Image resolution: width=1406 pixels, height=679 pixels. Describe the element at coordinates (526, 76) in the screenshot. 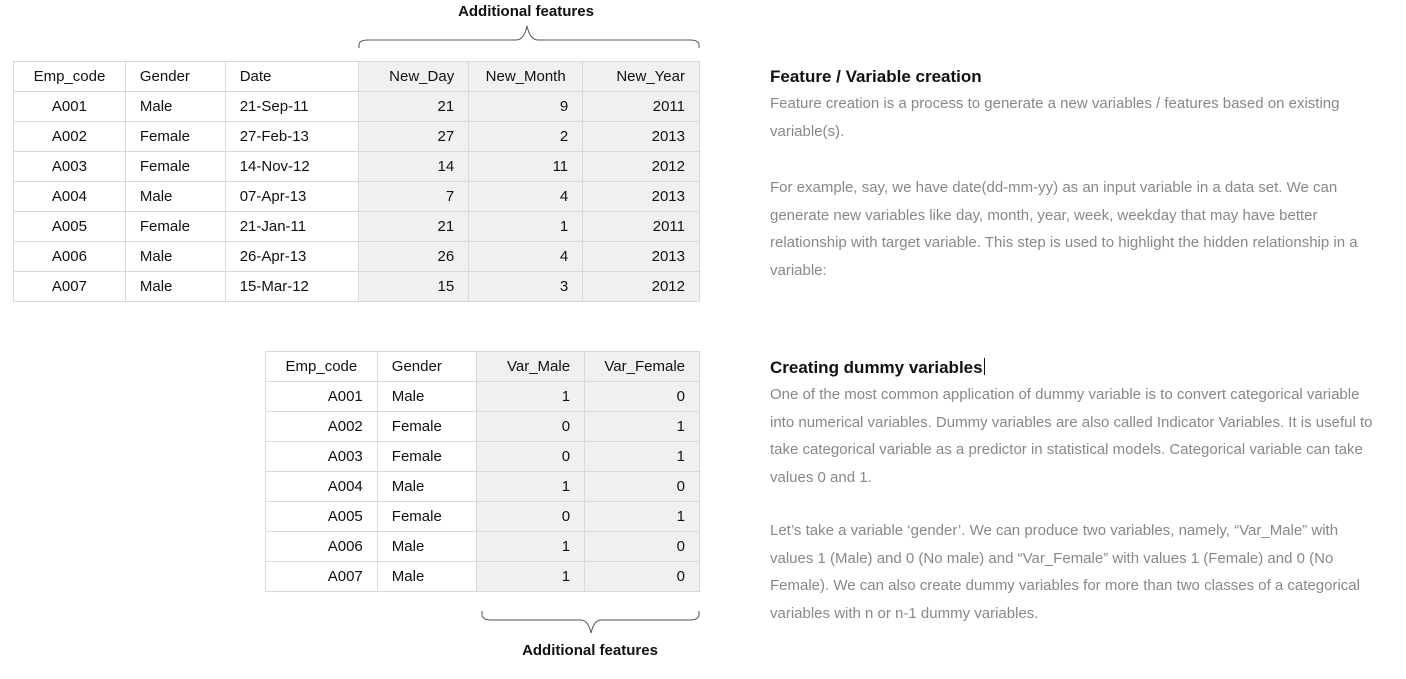

I see `column-header: New_Month` at that location.